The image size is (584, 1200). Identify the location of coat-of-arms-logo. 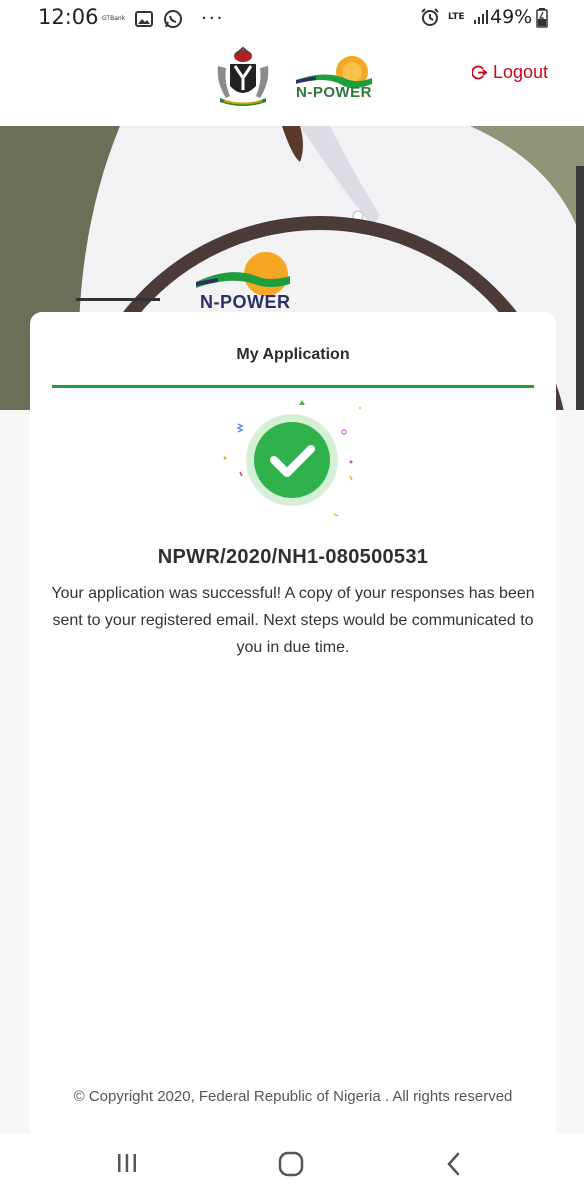
(243, 76).